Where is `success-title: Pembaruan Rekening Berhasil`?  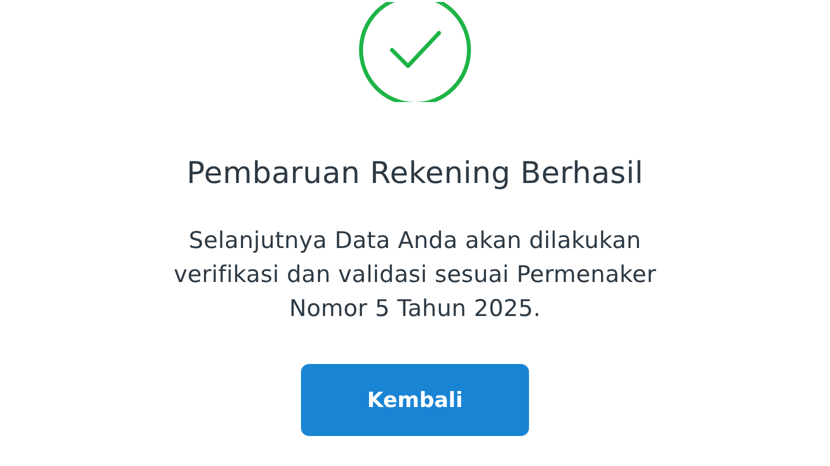 success-title: Pembaruan Rekening Berhasil is located at coordinates (415, 174).